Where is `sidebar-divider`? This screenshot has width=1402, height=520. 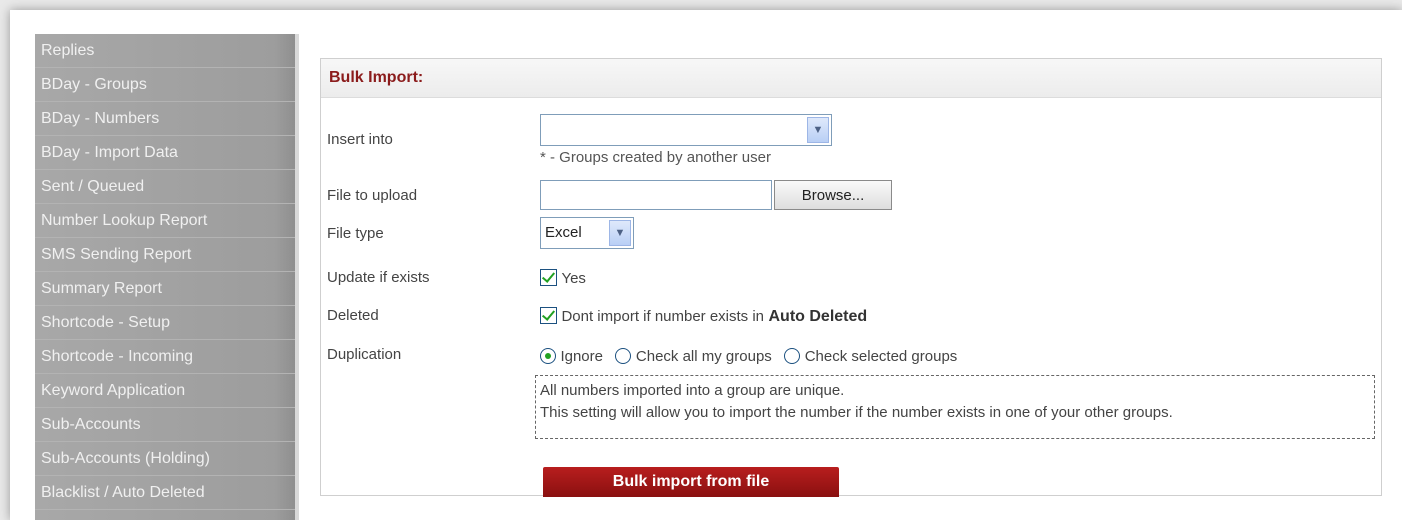 sidebar-divider is located at coordinates (297, 277).